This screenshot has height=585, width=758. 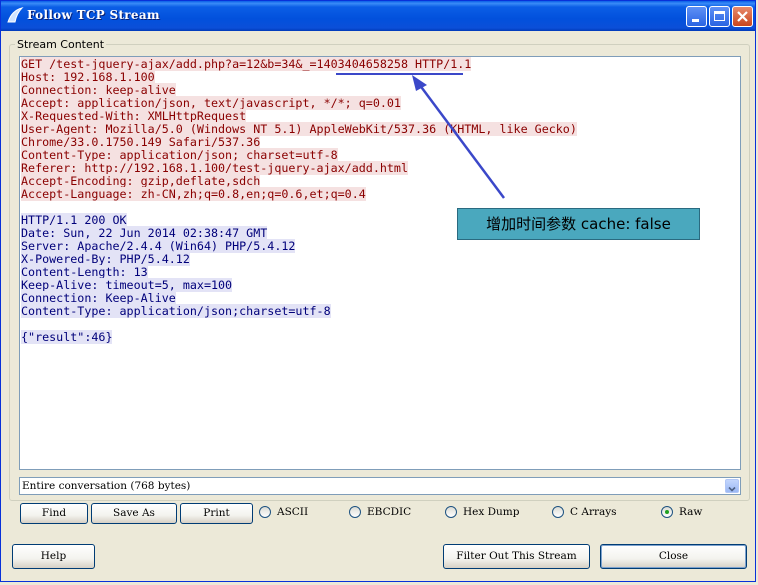 I want to click on close-icon, so click(x=742, y=16).